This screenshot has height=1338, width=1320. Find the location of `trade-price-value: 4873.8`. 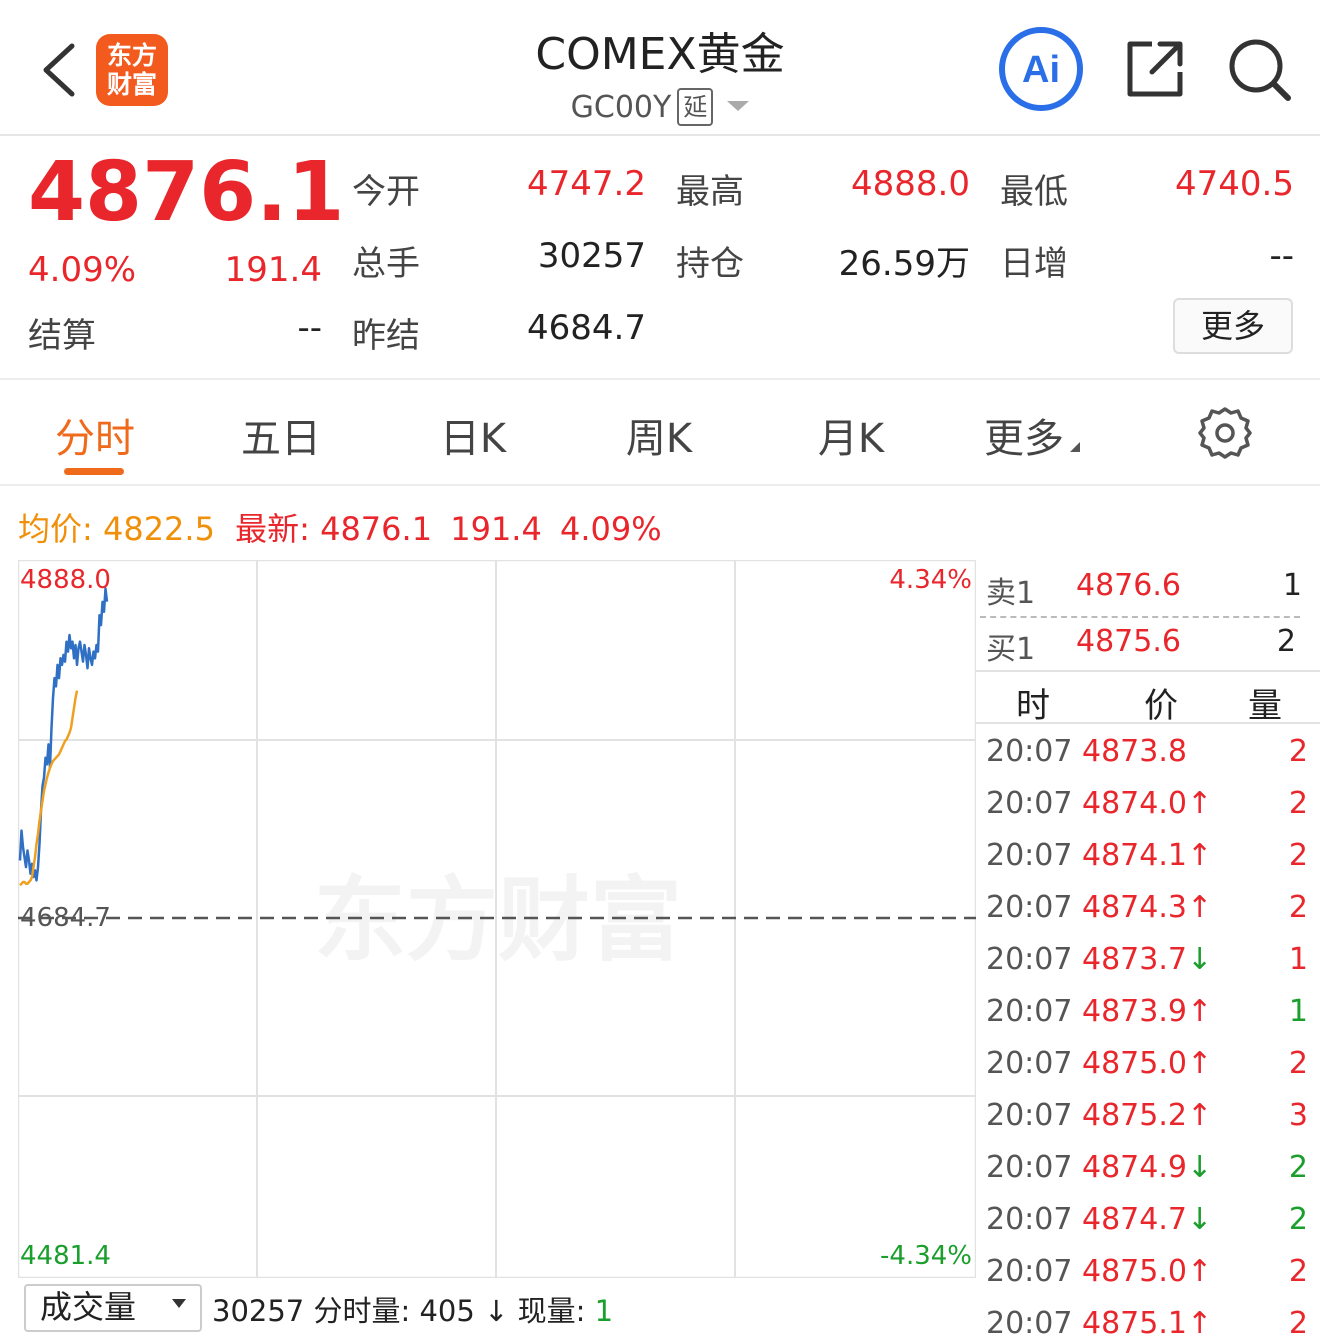

trade-price-value: 4873.8 is located at coordinates (1134, 751).